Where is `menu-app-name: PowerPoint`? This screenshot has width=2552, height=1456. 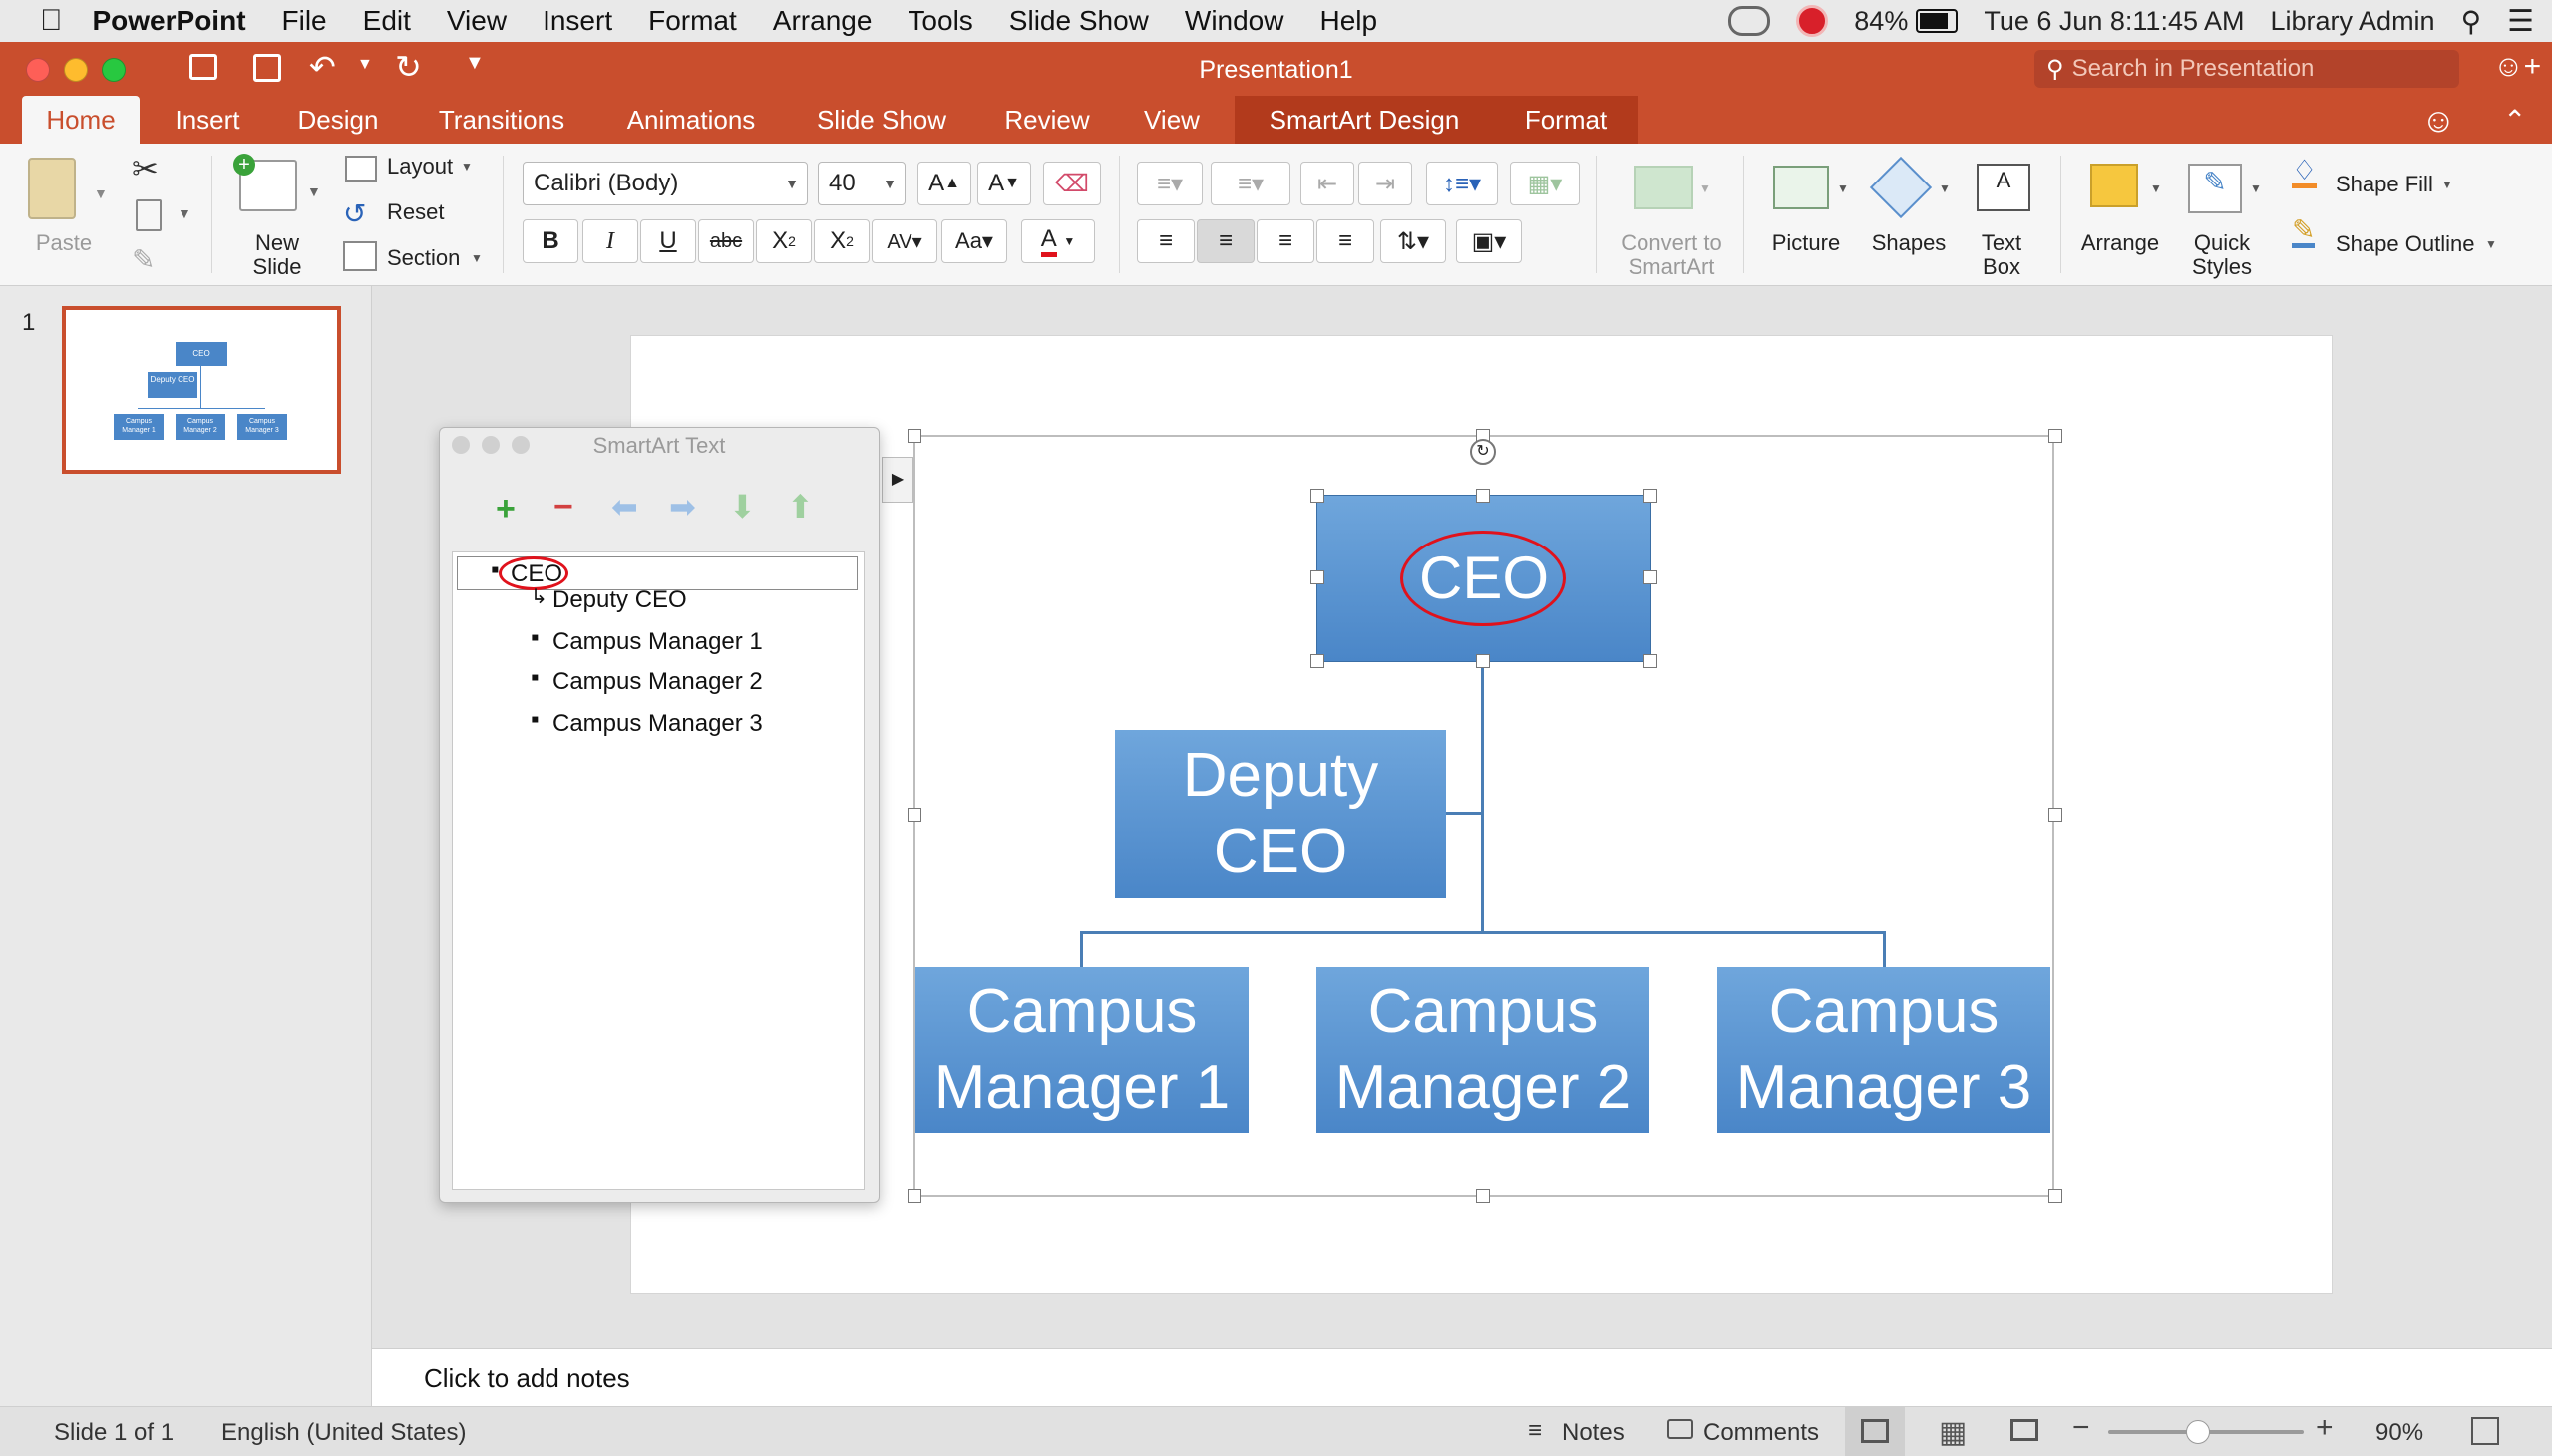
menu-app-name: PowerPoint is located at coordinates (169, 21).